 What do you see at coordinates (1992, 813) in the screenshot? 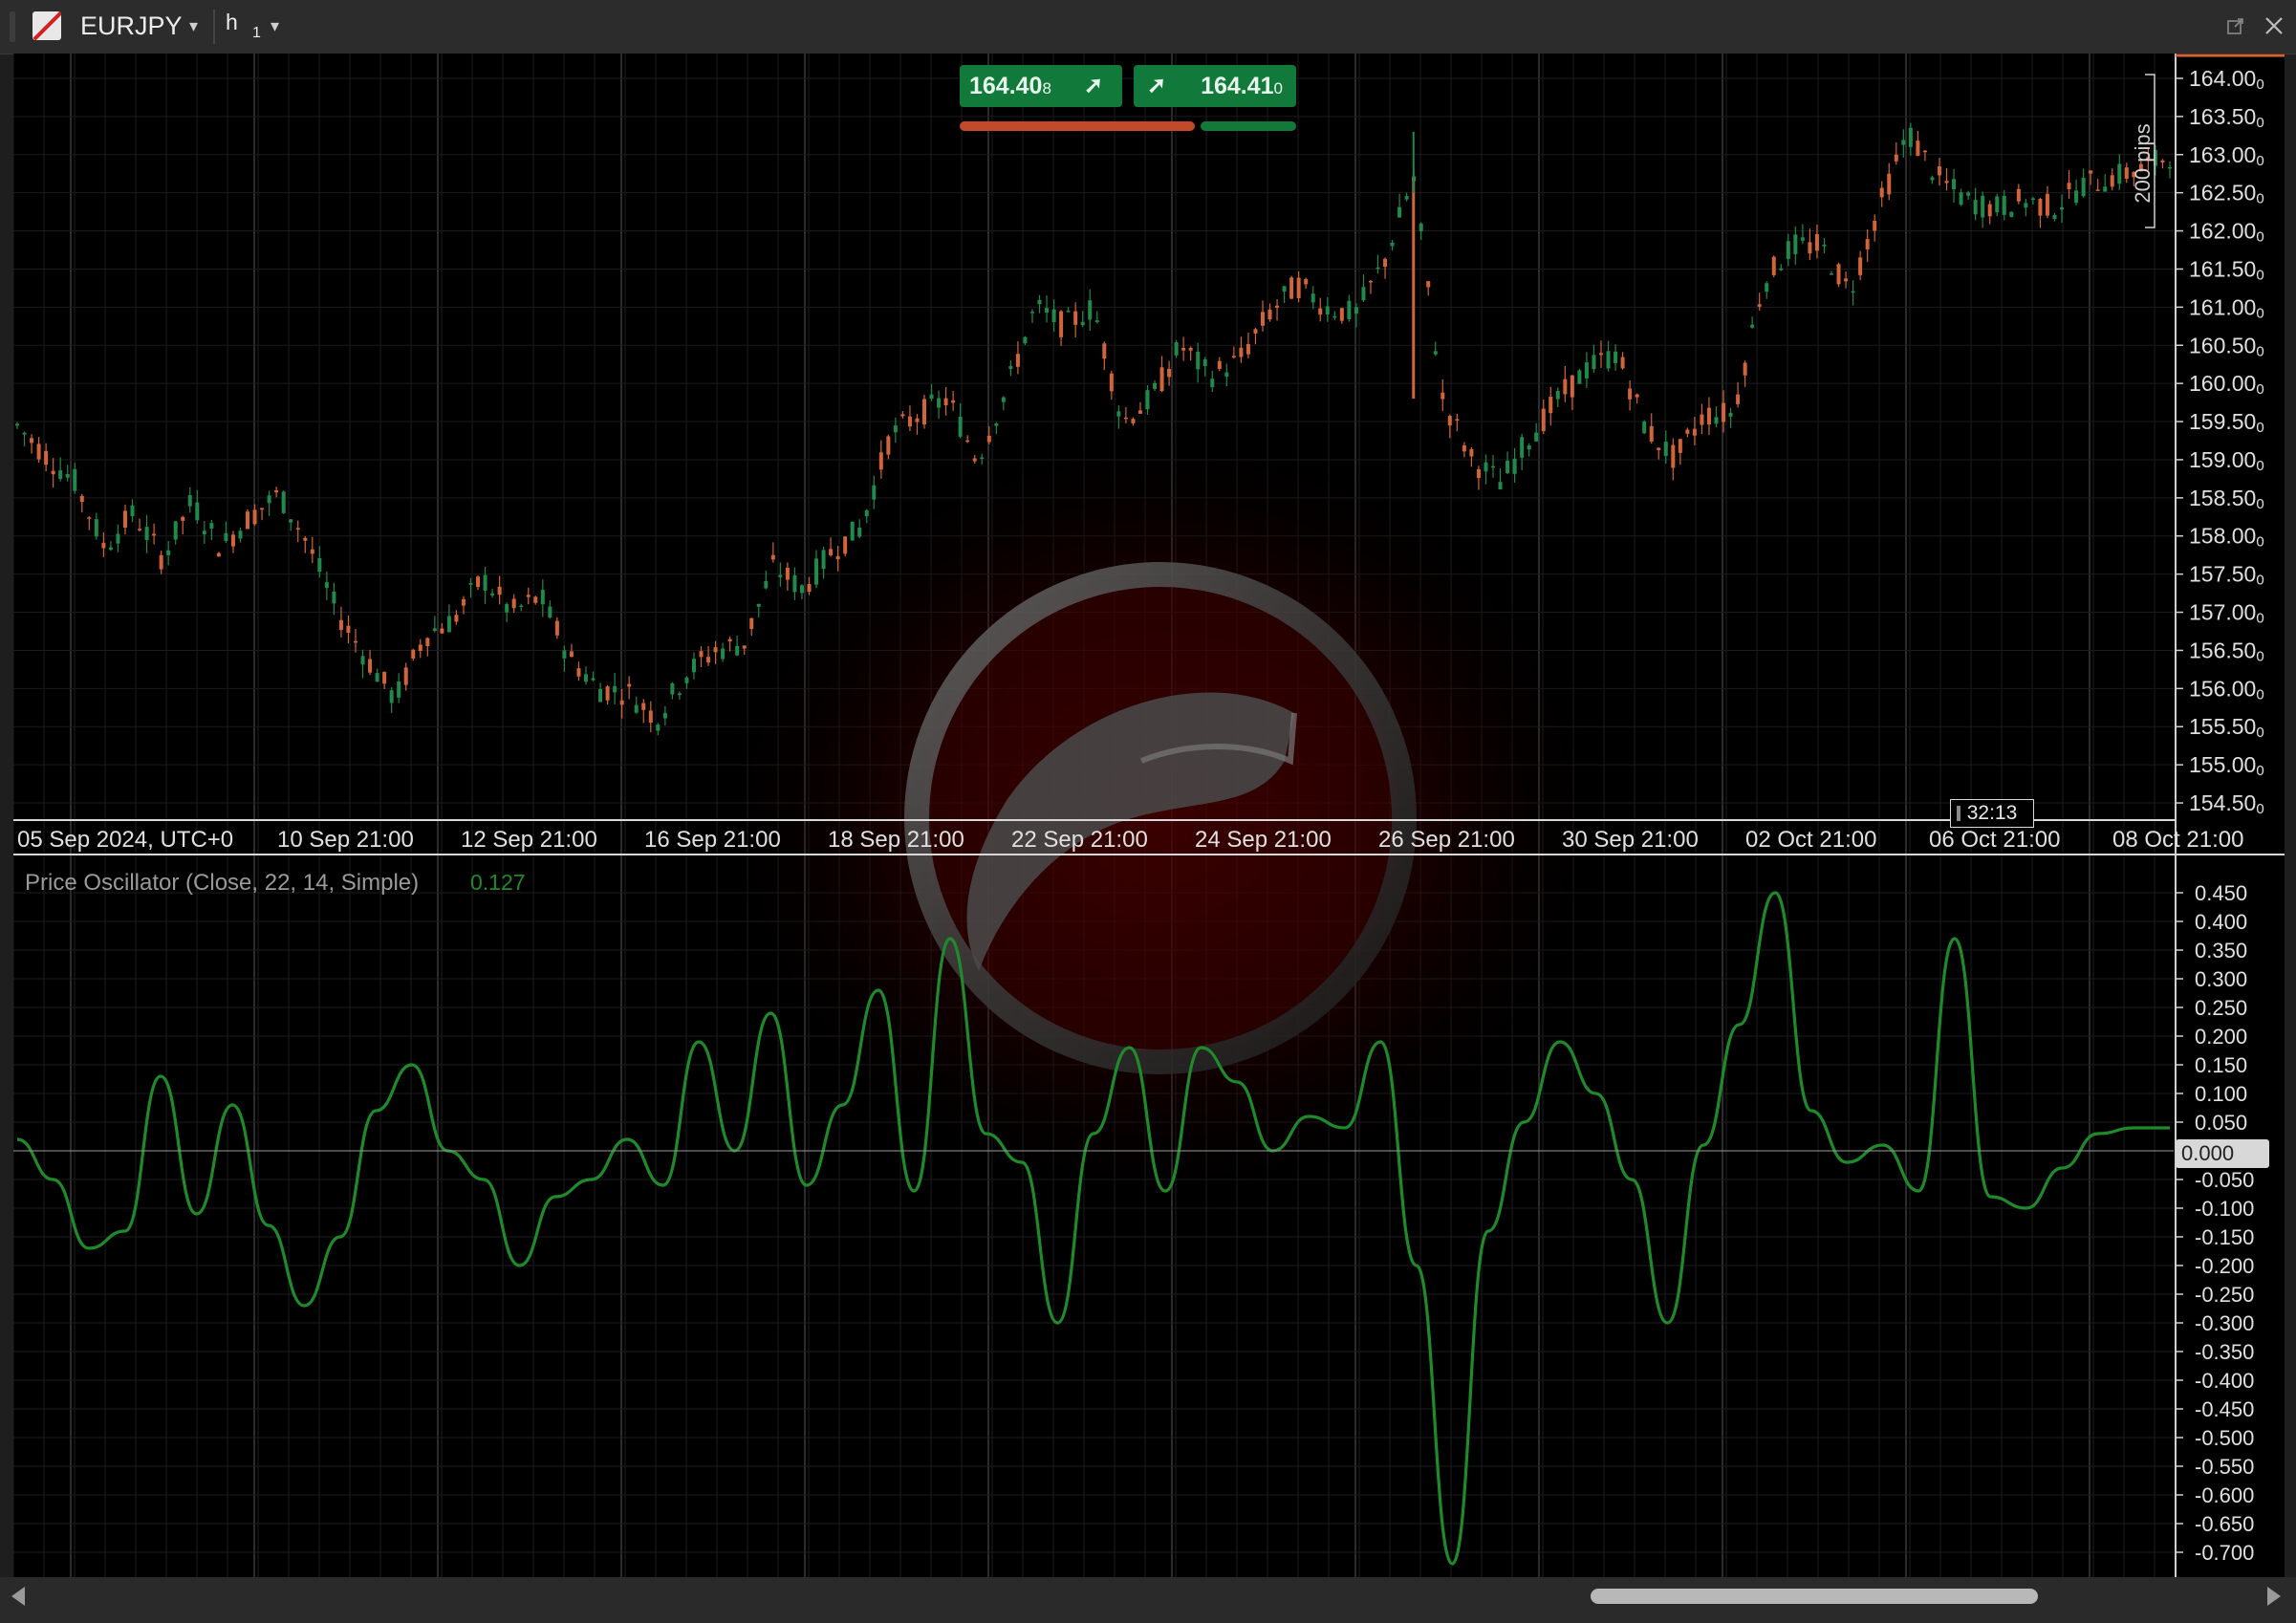
I see `candle-countdown-timer: 32:13` at bounding box center [1992, 813].